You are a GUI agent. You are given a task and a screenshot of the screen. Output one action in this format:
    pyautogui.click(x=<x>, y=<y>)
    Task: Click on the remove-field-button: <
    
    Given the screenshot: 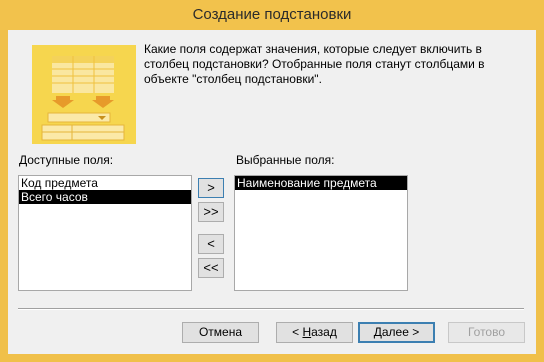 What is the action you would take?
    pyautogui.click(x=211, y=244)
    